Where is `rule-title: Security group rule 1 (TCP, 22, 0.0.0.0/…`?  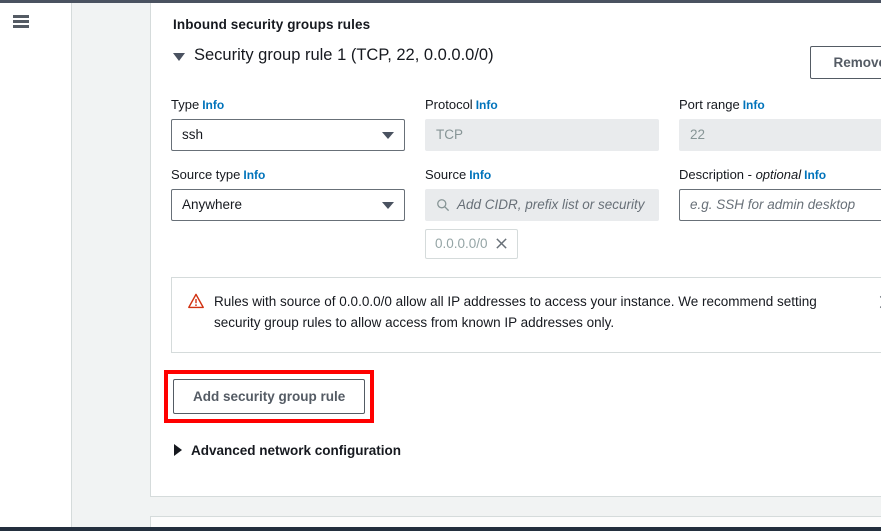 rule-title: Security group rule 1 (TCP, 22, 0.0.0.0/… is located at coordinates (344, 55).